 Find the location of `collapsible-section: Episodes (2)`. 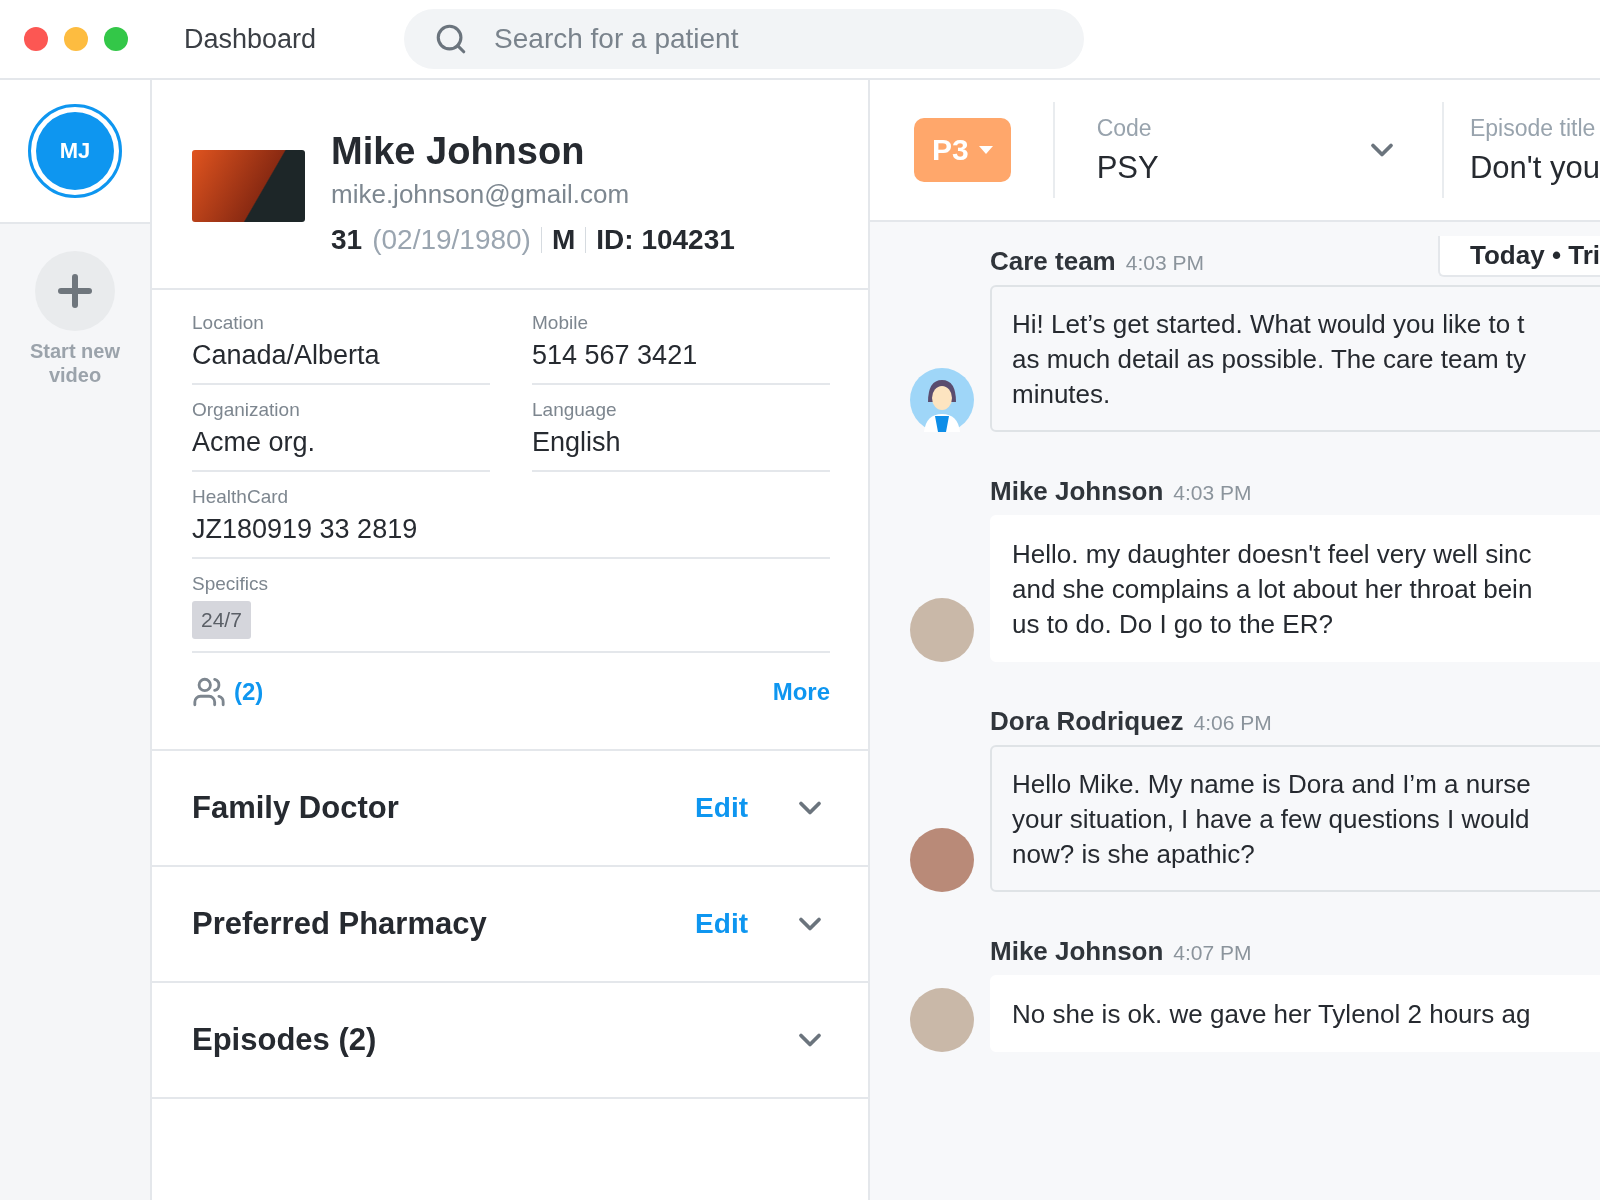

collapsible-section: Episodes (2) is located at coordinates (510, 1041).